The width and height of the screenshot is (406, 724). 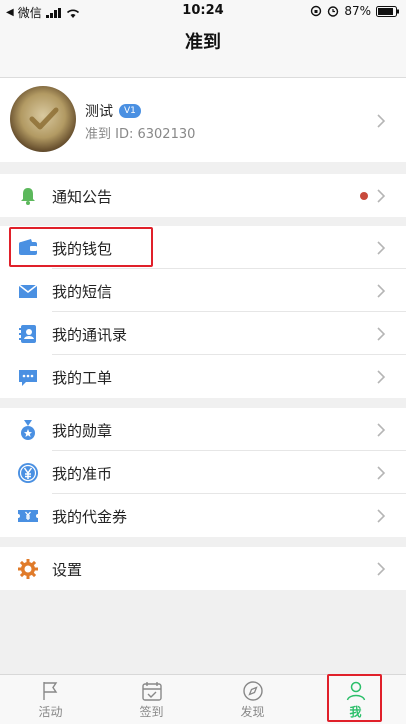 What do you see at coordinates (357, 11) in the screenshot?
I see `battery-percent: 87%` at bounding box center [357, 11].